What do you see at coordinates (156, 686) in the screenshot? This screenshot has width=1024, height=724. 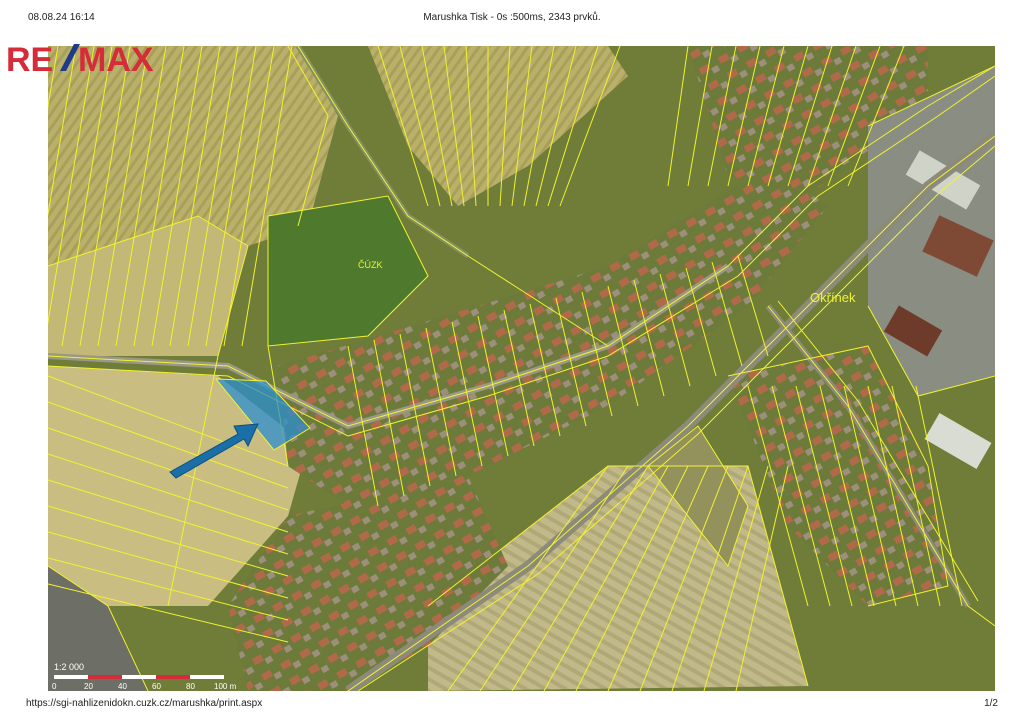 I see `scale-tick: 60` at bounding box center [156, 686].